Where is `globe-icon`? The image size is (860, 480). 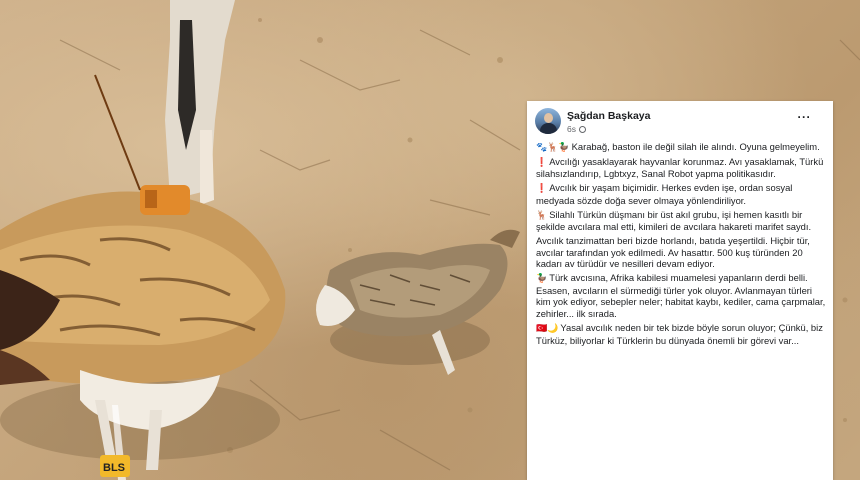 globe-icon is located at coordinates (582, 129).